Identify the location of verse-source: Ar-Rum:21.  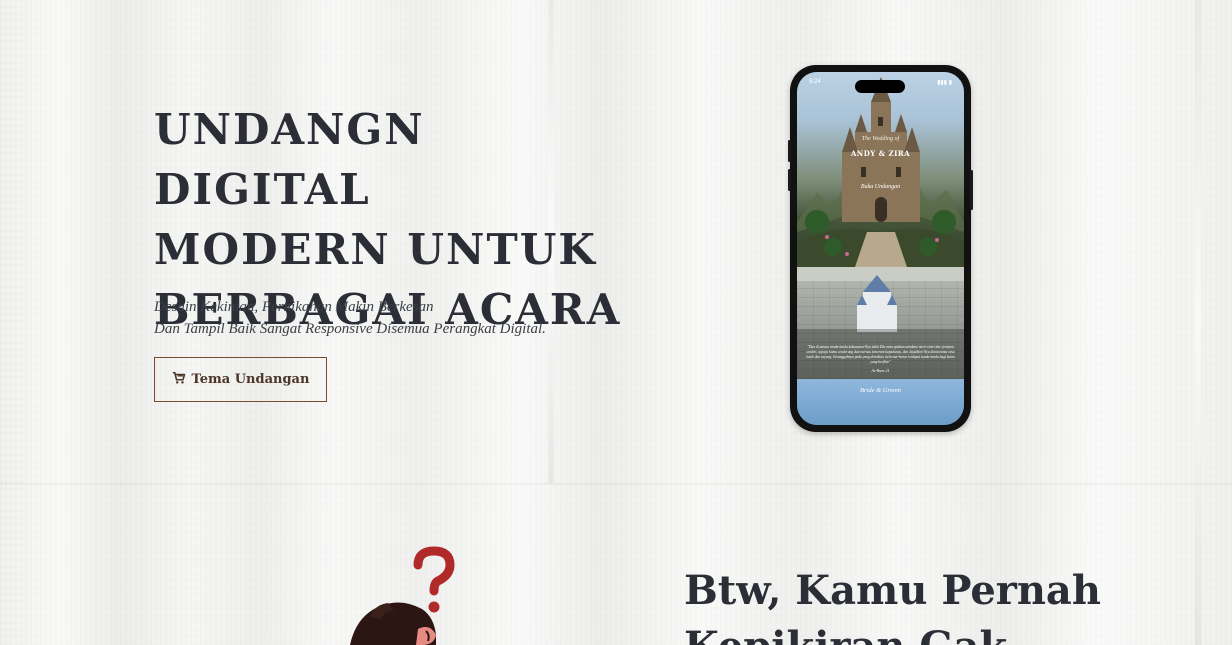
(880, 370).